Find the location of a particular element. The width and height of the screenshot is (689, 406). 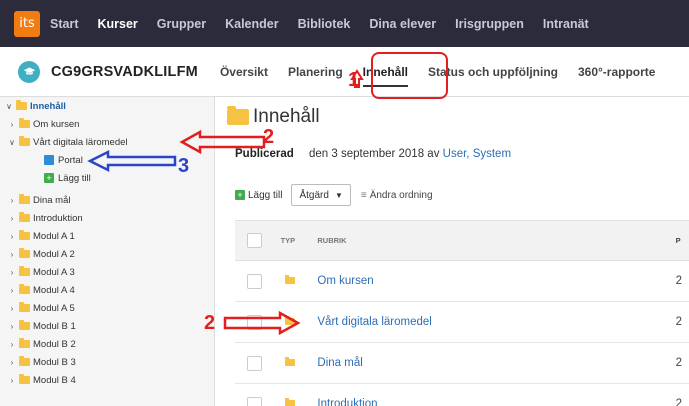

action-dropdown: Åtgärd ▼ is located at coordinates (321, 195).